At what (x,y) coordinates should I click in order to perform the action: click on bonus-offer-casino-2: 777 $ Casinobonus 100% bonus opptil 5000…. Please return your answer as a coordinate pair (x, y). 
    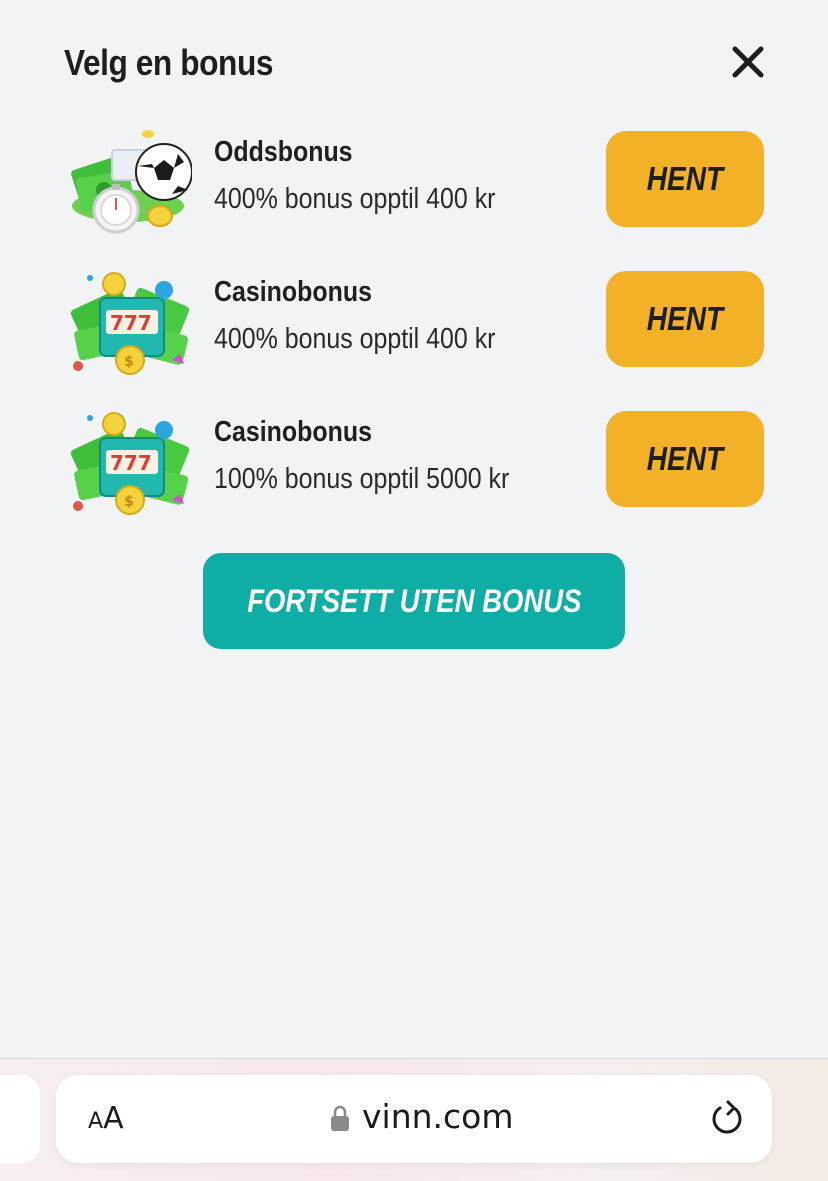
    Looking at the image, I should click on (414, 468).